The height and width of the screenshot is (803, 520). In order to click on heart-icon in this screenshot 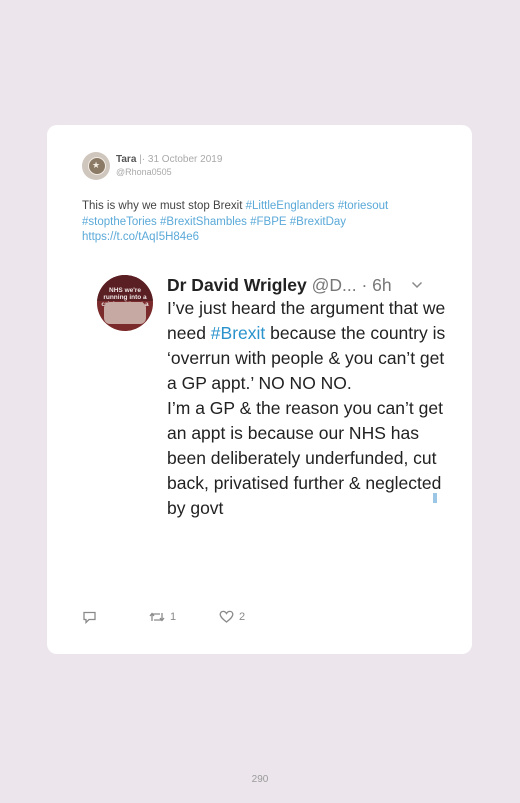, I will do `click(226, 616)`.